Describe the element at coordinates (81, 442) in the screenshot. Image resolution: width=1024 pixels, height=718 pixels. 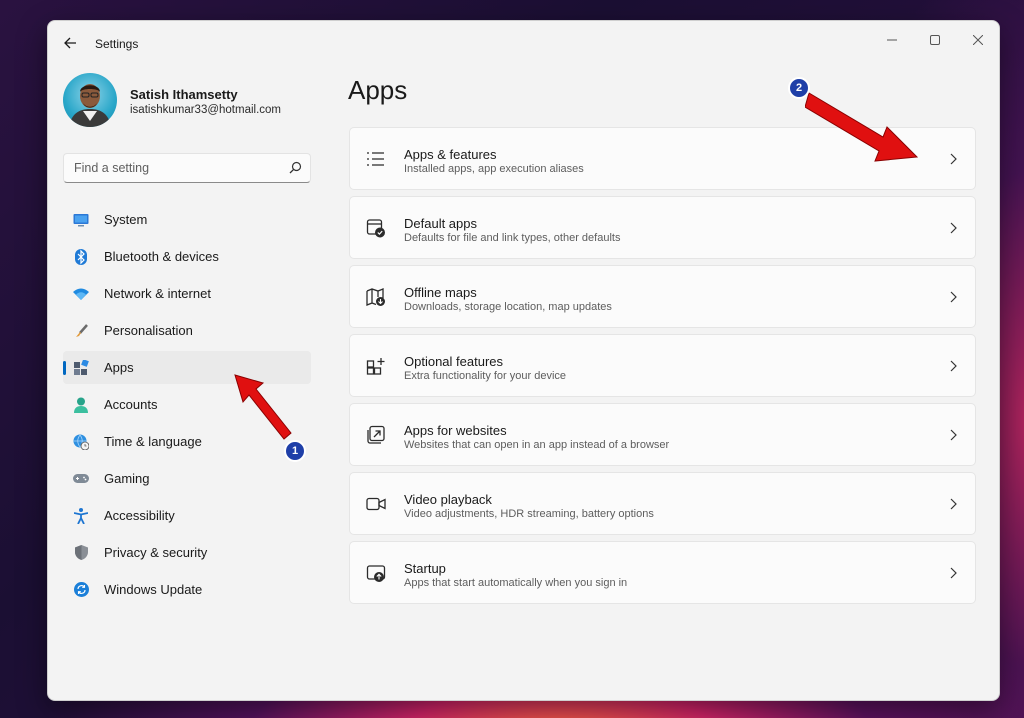
I see `globe-clock-icon` at that location.